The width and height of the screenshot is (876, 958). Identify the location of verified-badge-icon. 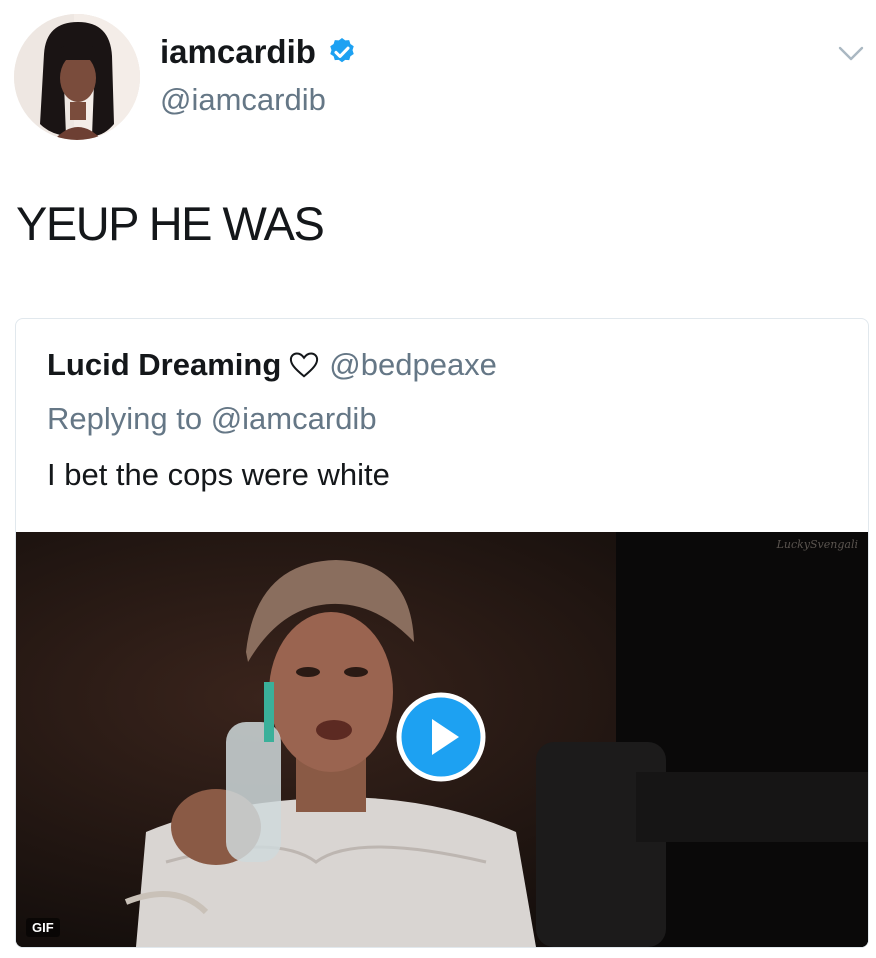
(342, 50).